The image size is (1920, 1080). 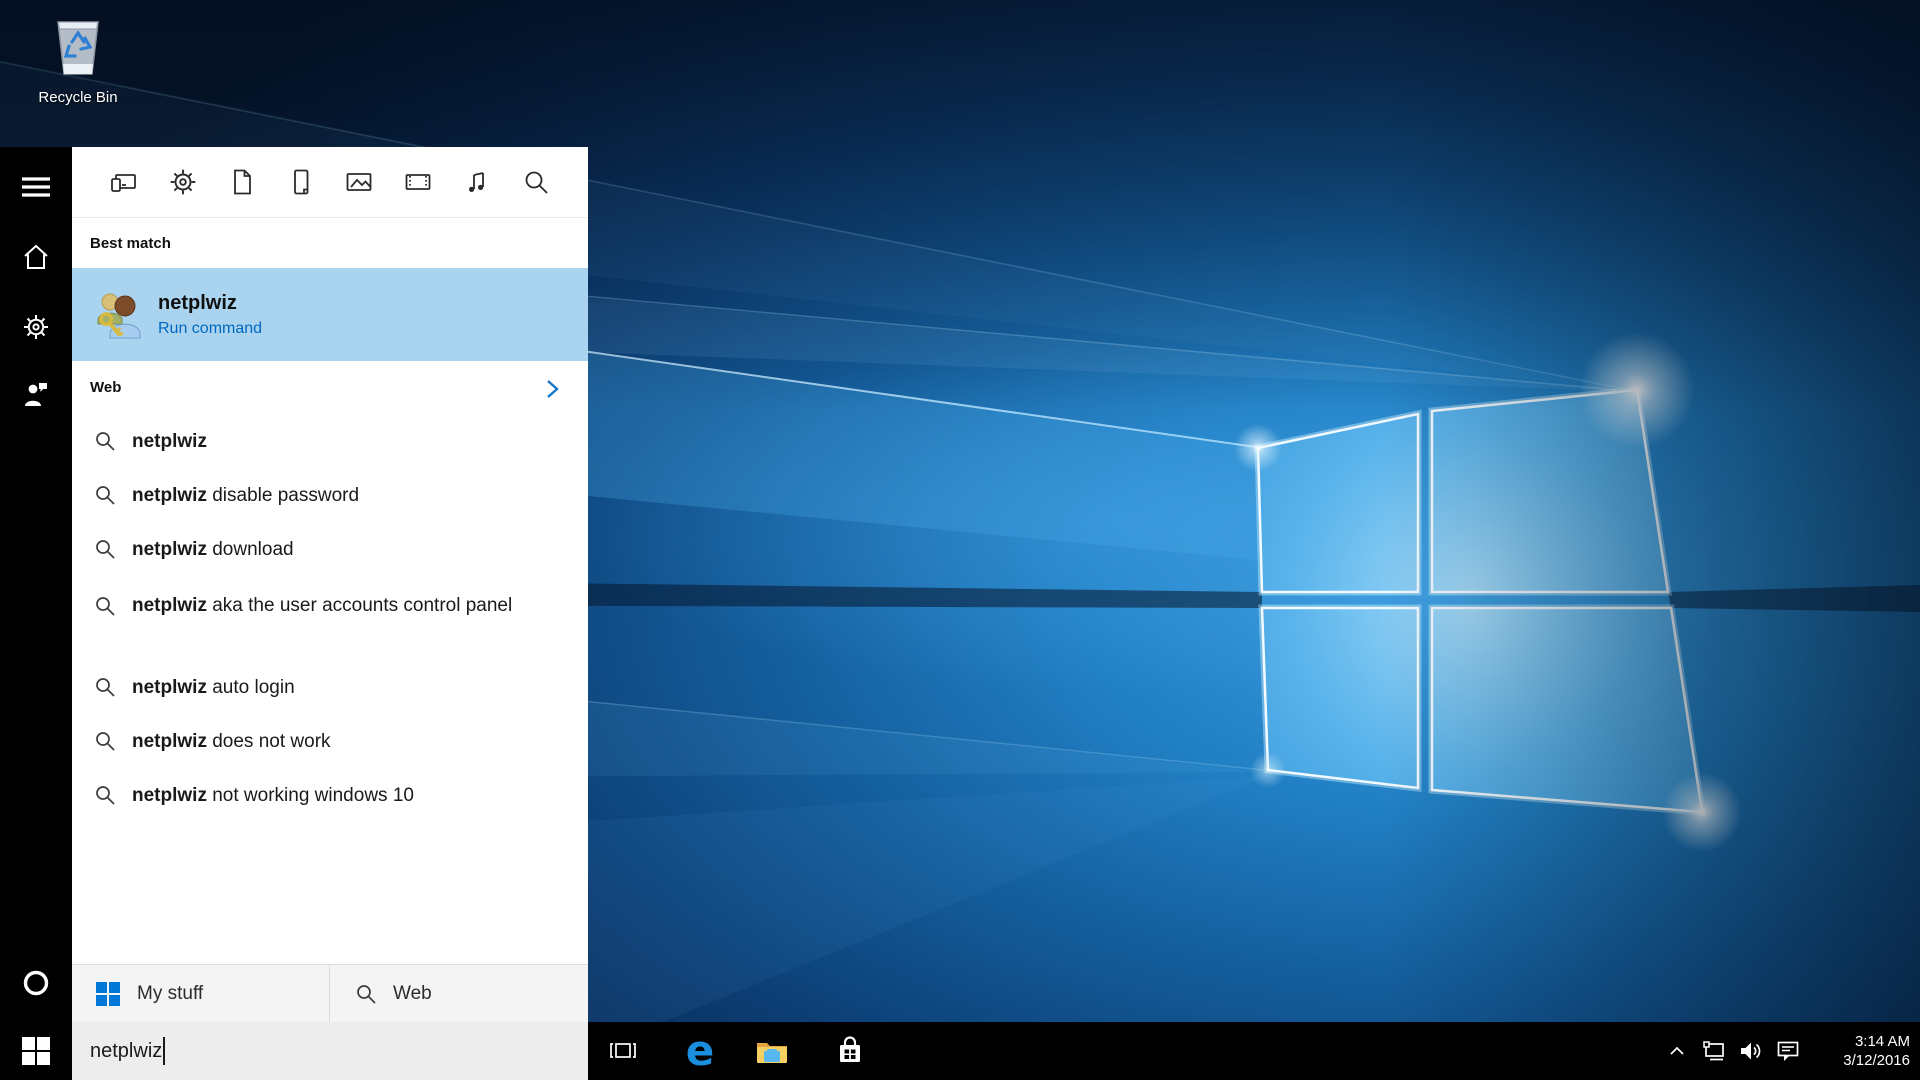 I want to click on videos-icon, so click(x=418, y=182).